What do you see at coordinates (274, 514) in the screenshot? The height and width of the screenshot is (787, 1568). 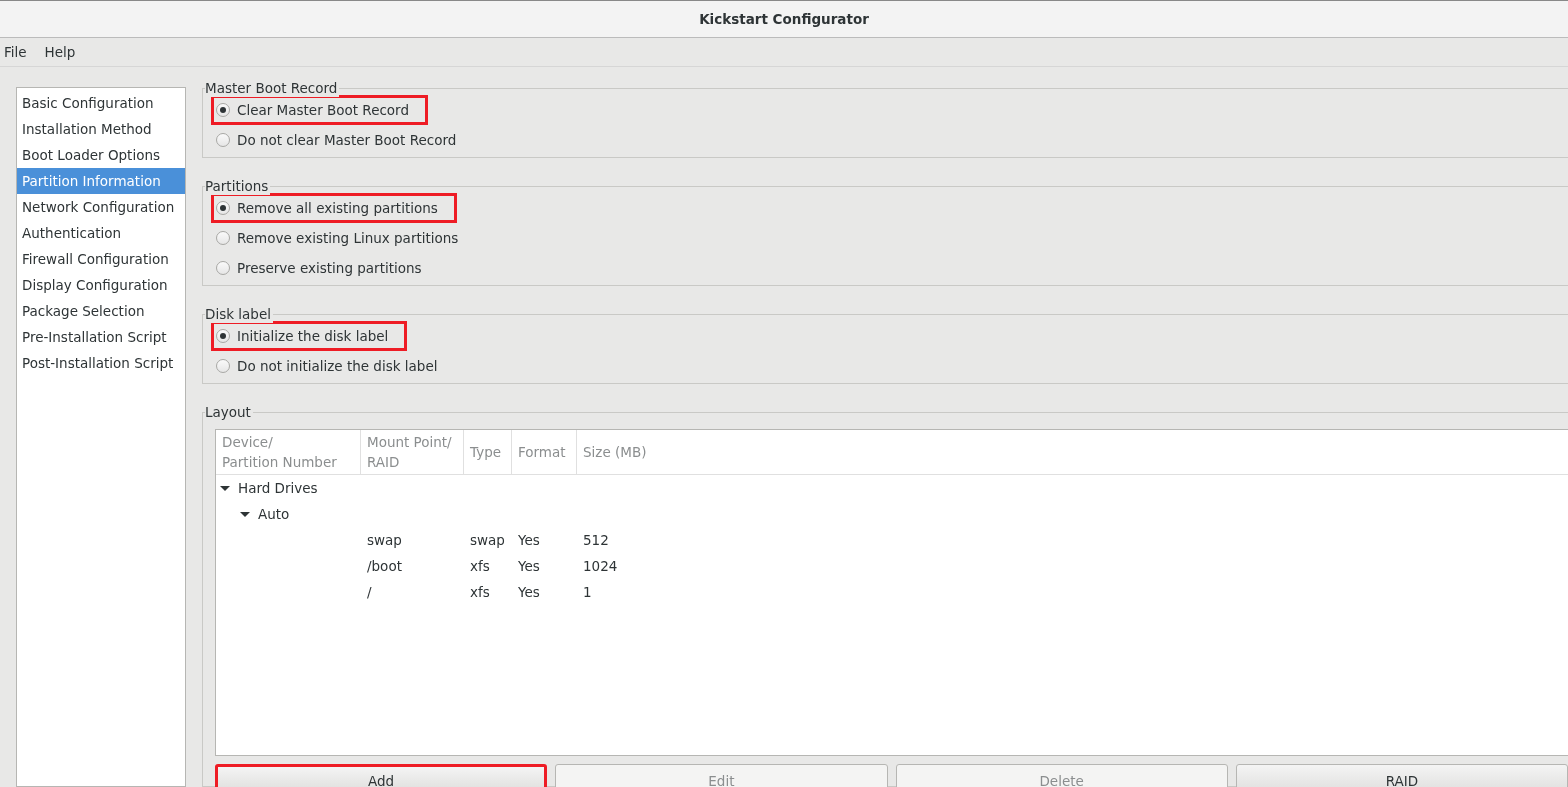 I see `tree-item: Auto` at bounding box center [274, 514].